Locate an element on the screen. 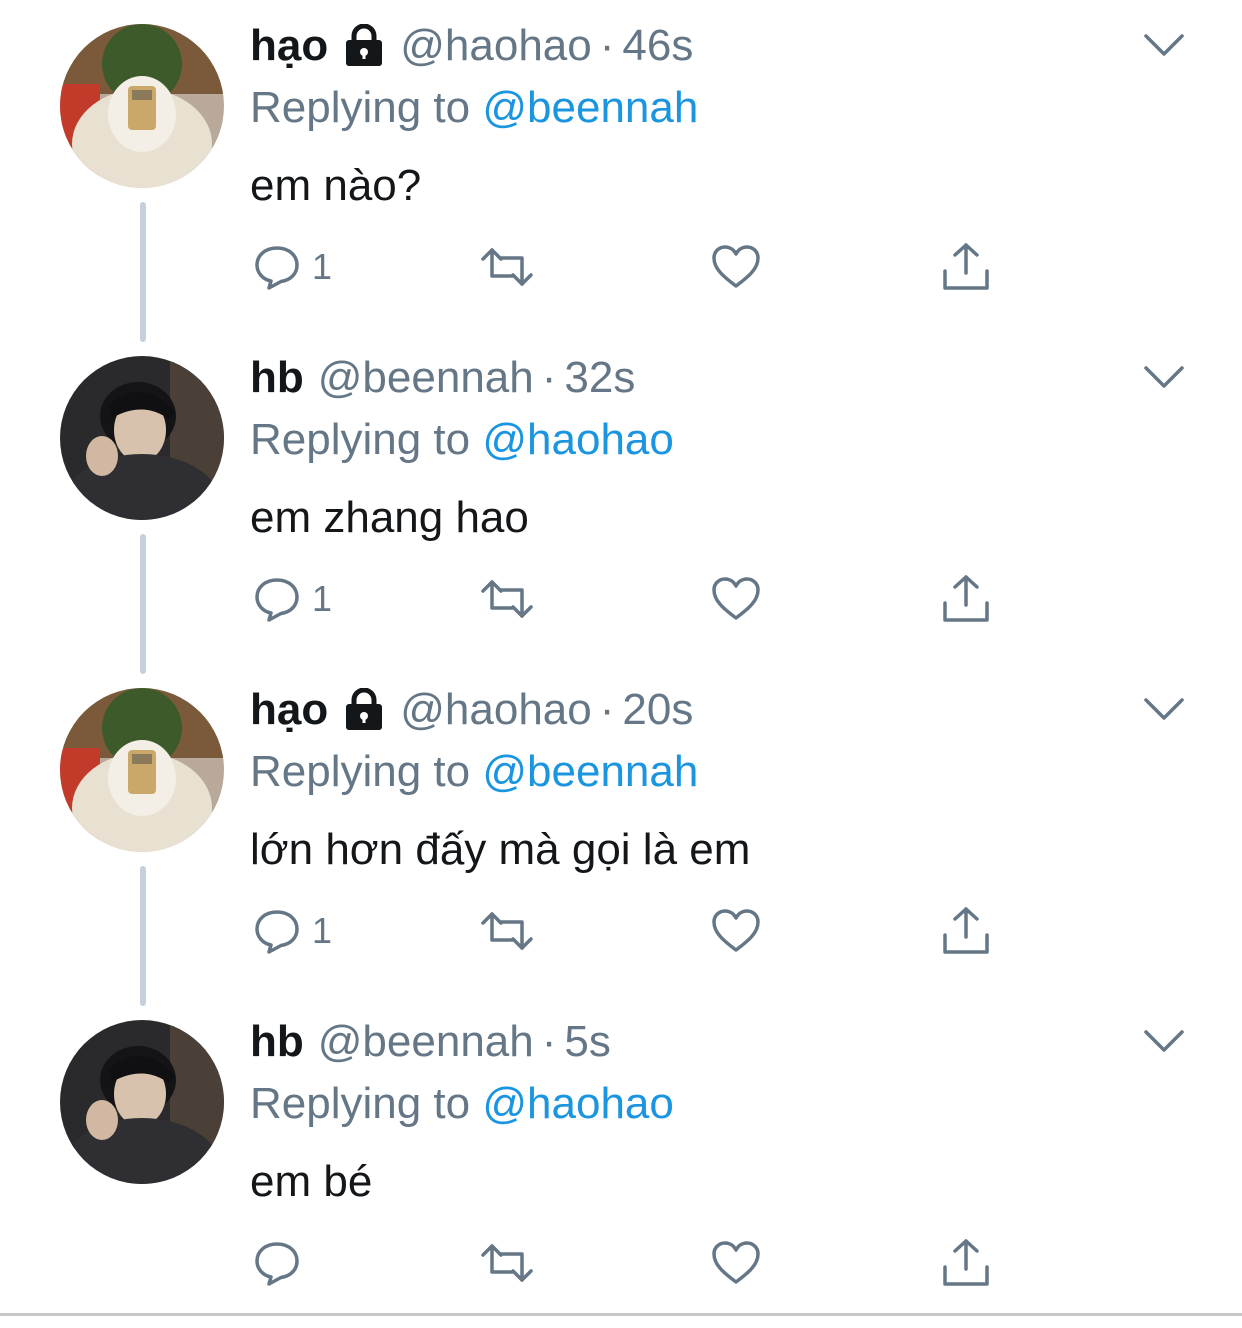  tweet-text: em nào? is located at coordinates (336, 185).